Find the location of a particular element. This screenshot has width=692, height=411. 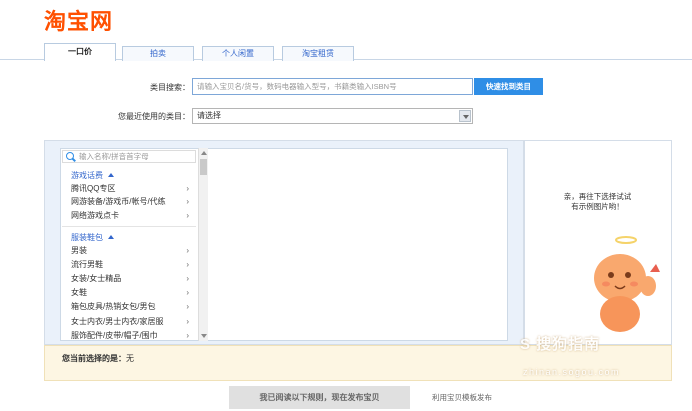

scroll-thumb is located at coordinates (203, 167).